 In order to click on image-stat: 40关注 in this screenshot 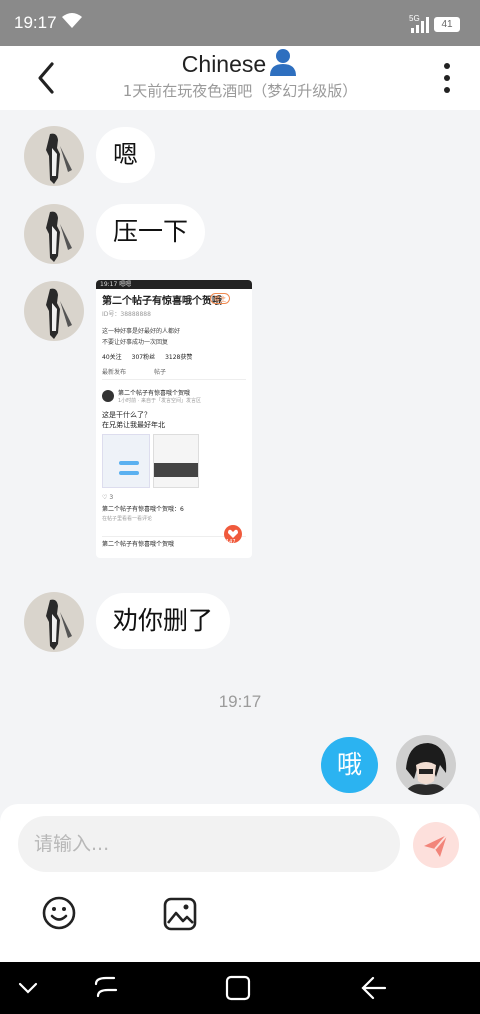, I will do `click(112, 357)`.